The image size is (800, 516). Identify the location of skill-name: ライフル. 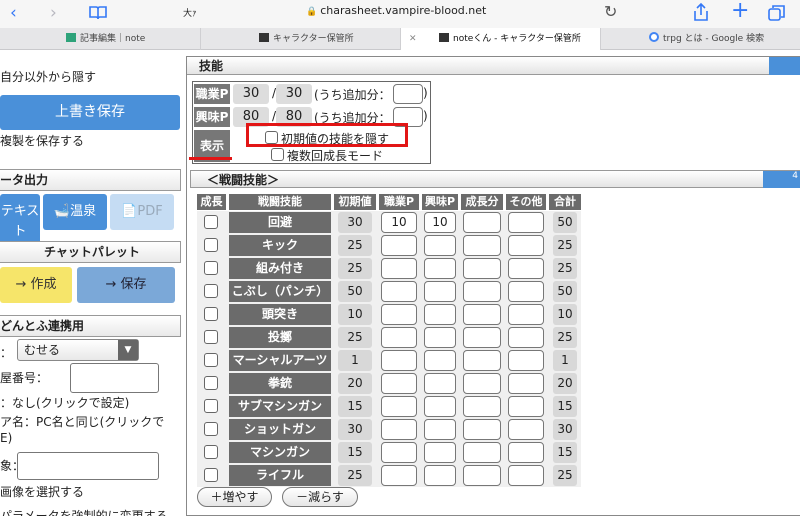
(280, 475).